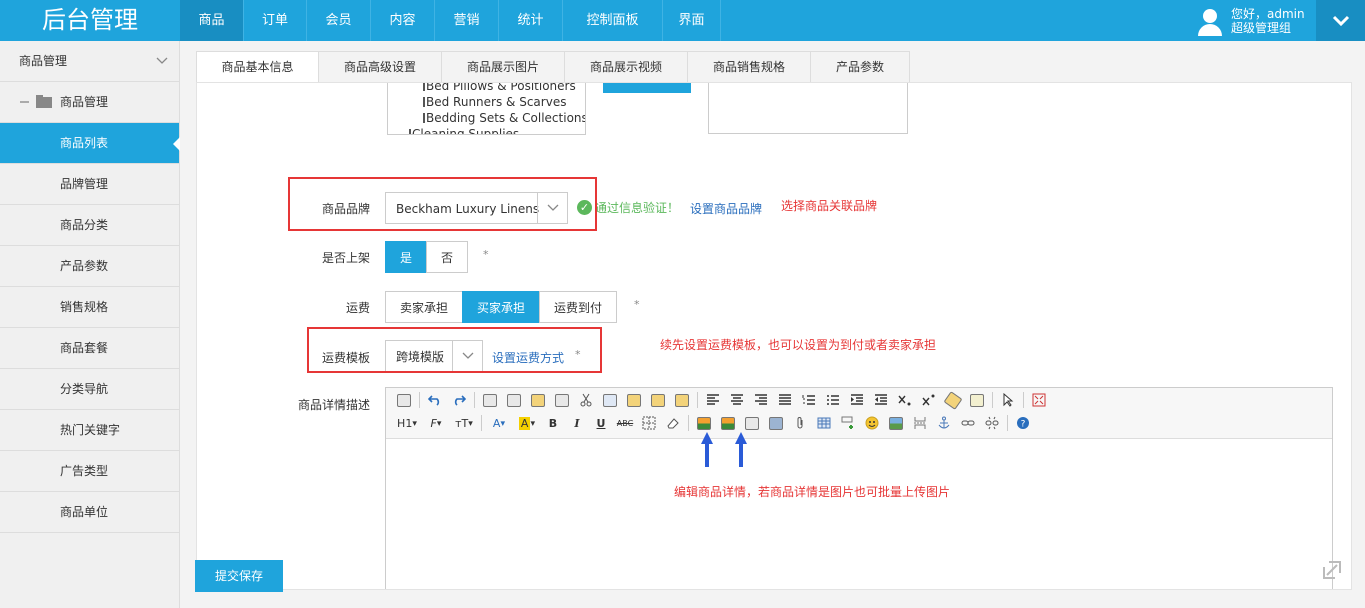  I want to click on page-break-icon, so click(920, 423).